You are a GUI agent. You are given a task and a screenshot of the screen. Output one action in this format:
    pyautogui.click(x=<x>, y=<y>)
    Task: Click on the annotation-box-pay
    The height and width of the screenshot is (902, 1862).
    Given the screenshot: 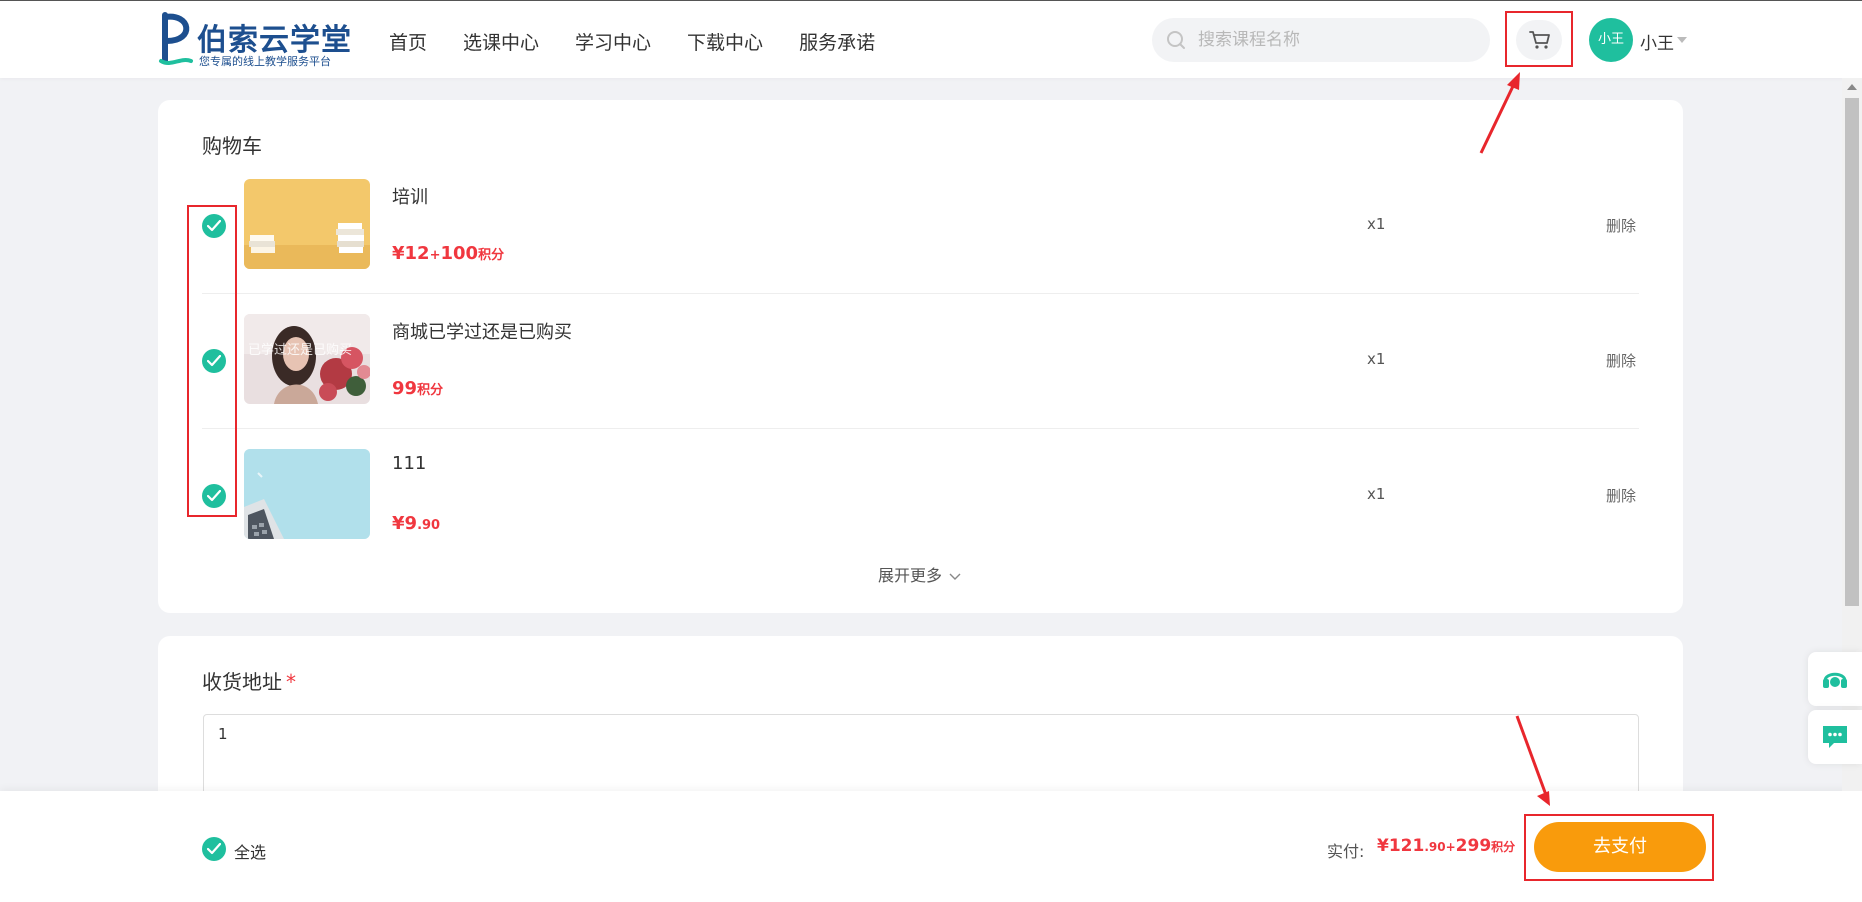 What is the action you would take?
    pyautogui.click(x=1619, y=847)
    